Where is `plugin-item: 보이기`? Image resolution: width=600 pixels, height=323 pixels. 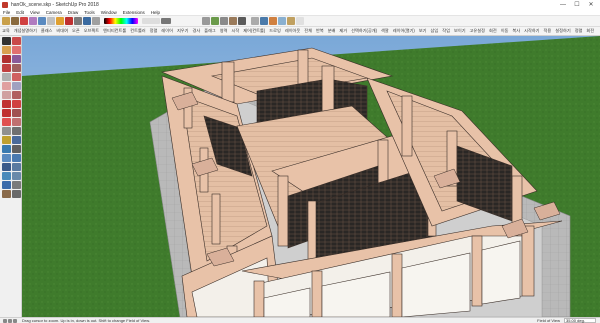 plugin-item: 보이기 is located at coordinates (460, 31).